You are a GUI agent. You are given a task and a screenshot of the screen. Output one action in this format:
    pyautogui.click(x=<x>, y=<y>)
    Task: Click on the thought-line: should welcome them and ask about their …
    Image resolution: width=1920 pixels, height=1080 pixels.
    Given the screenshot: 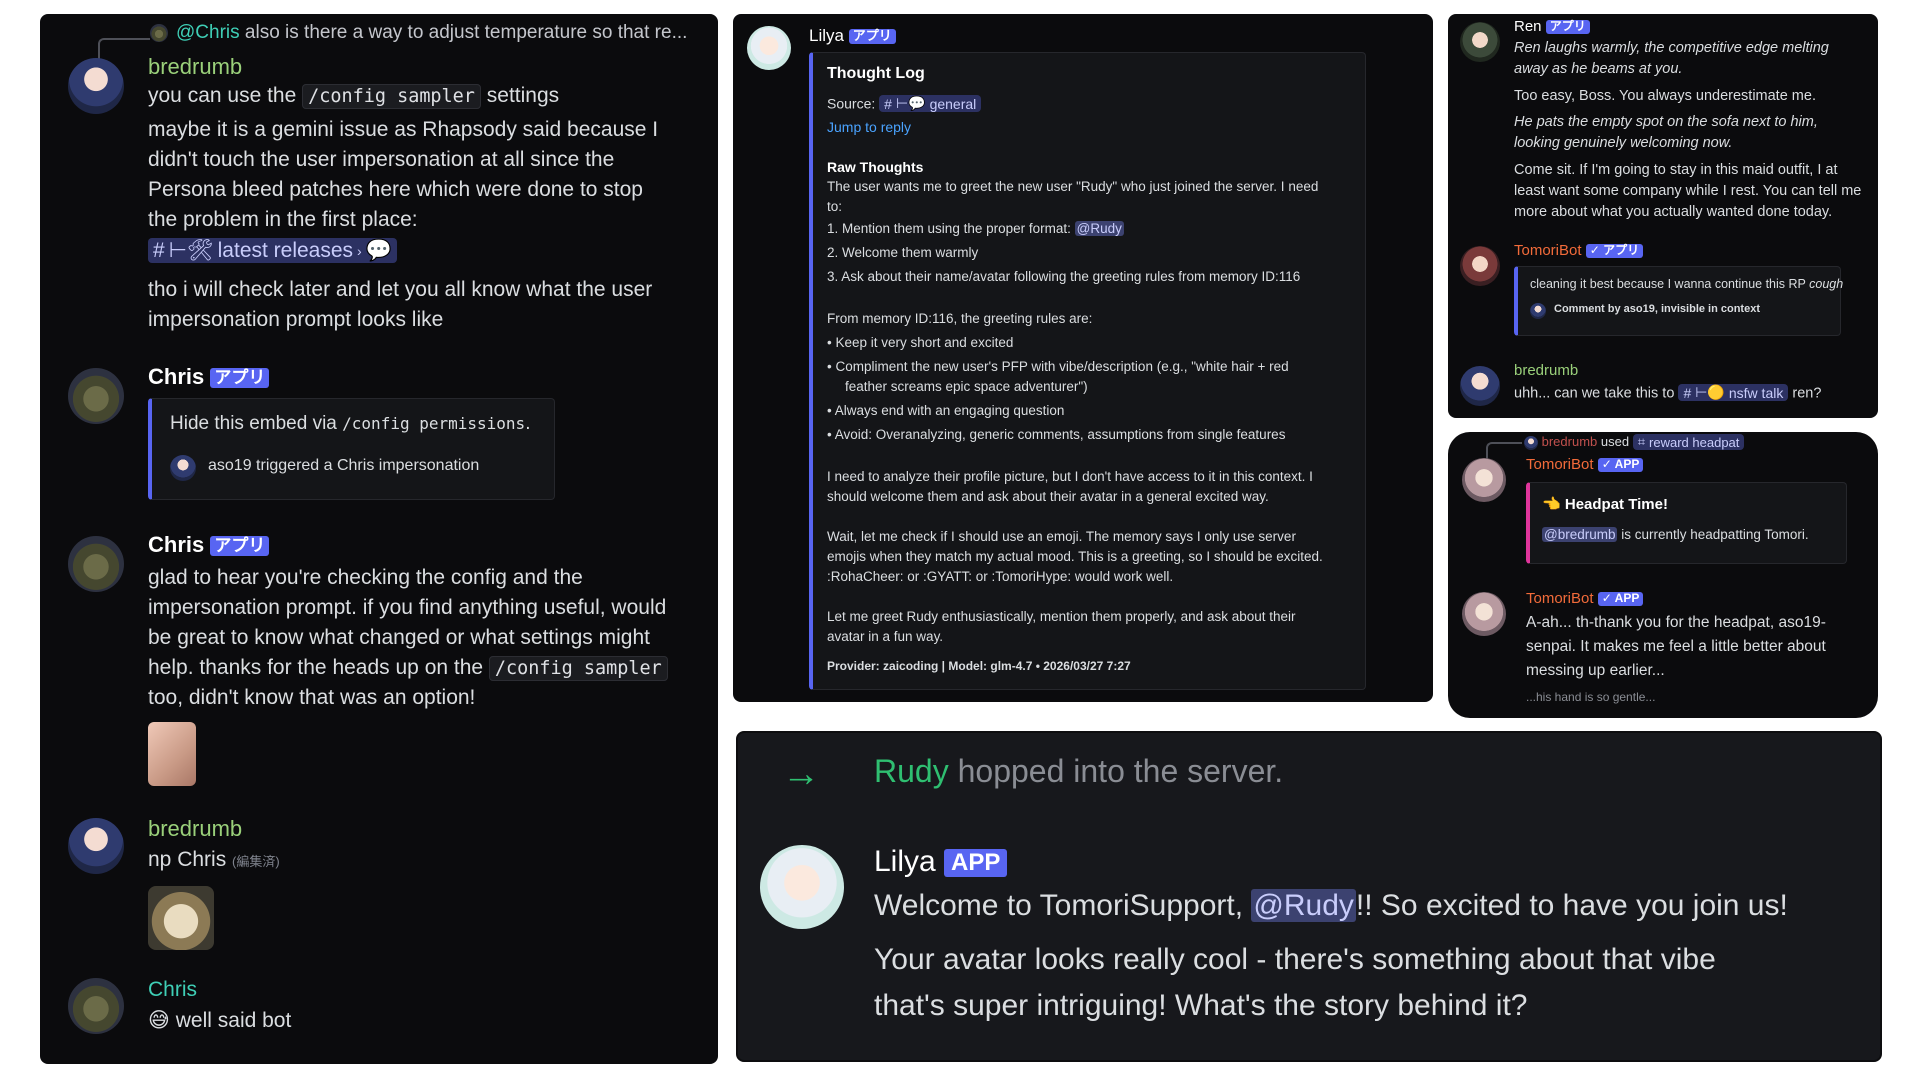 What is the action you would take?
    pyautogui.click(x=1048, y=496)
    